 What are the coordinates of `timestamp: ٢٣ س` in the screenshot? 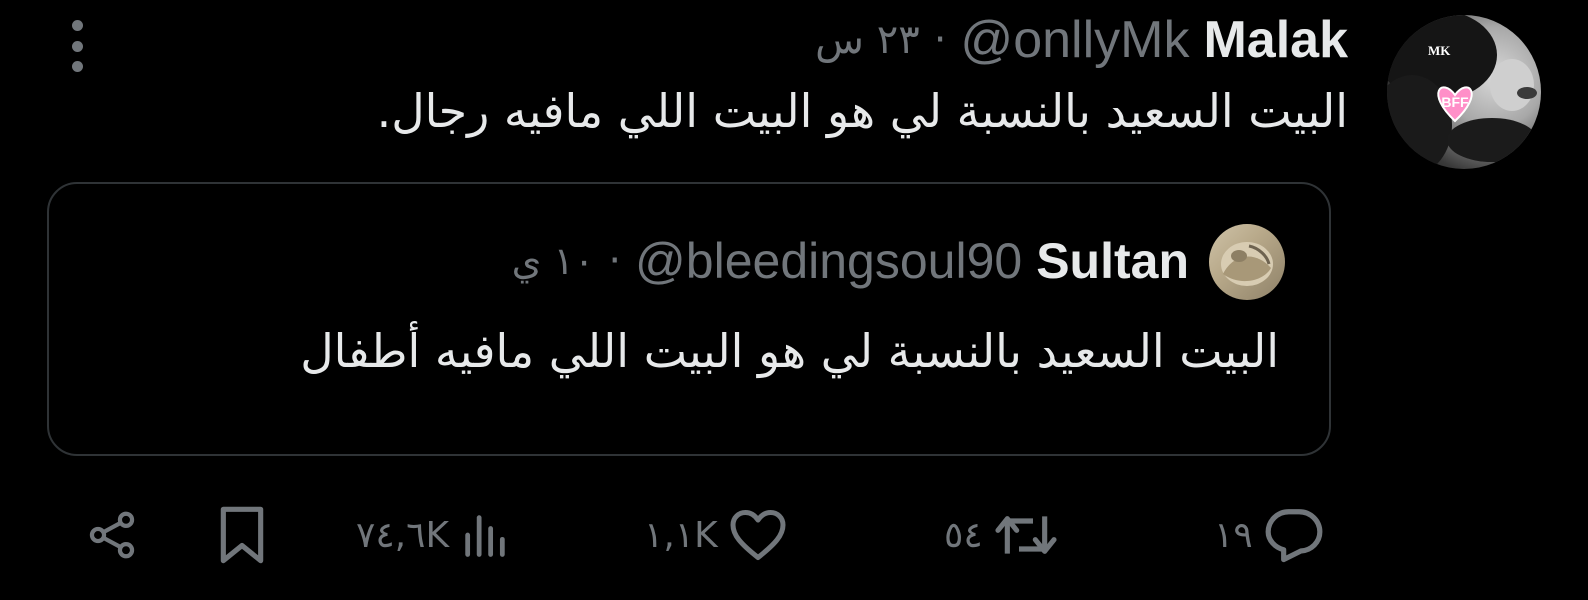 It's located at (867, 40).